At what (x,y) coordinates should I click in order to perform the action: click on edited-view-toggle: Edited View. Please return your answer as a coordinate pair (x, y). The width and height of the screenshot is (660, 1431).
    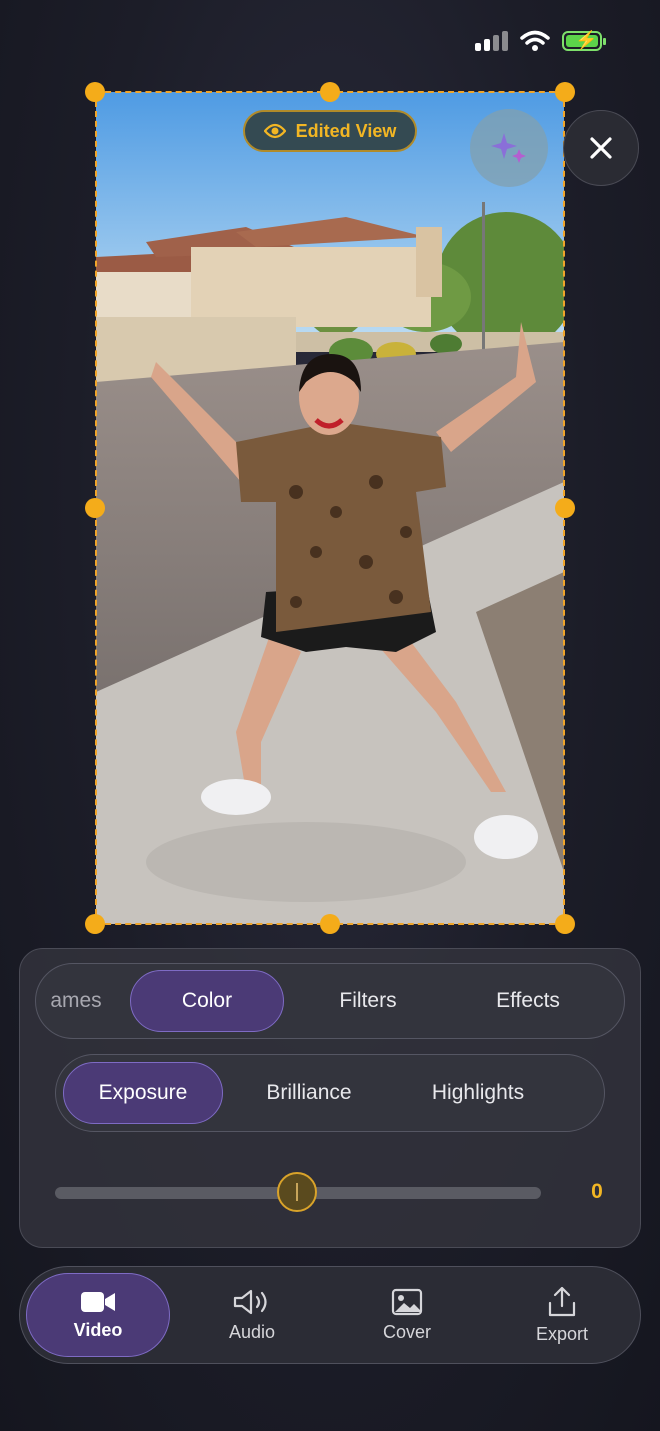
    Looking at the image, I should click on (330, 131).